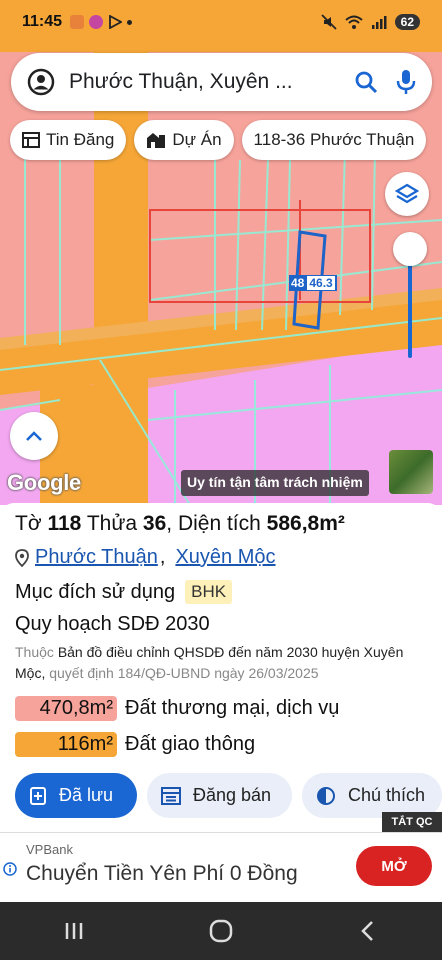 The width and height of the screenshot is (442, 960). I want to click on land-use-row: 470,8m² Đất thương mại, dịch vụ, so click(177, 708).